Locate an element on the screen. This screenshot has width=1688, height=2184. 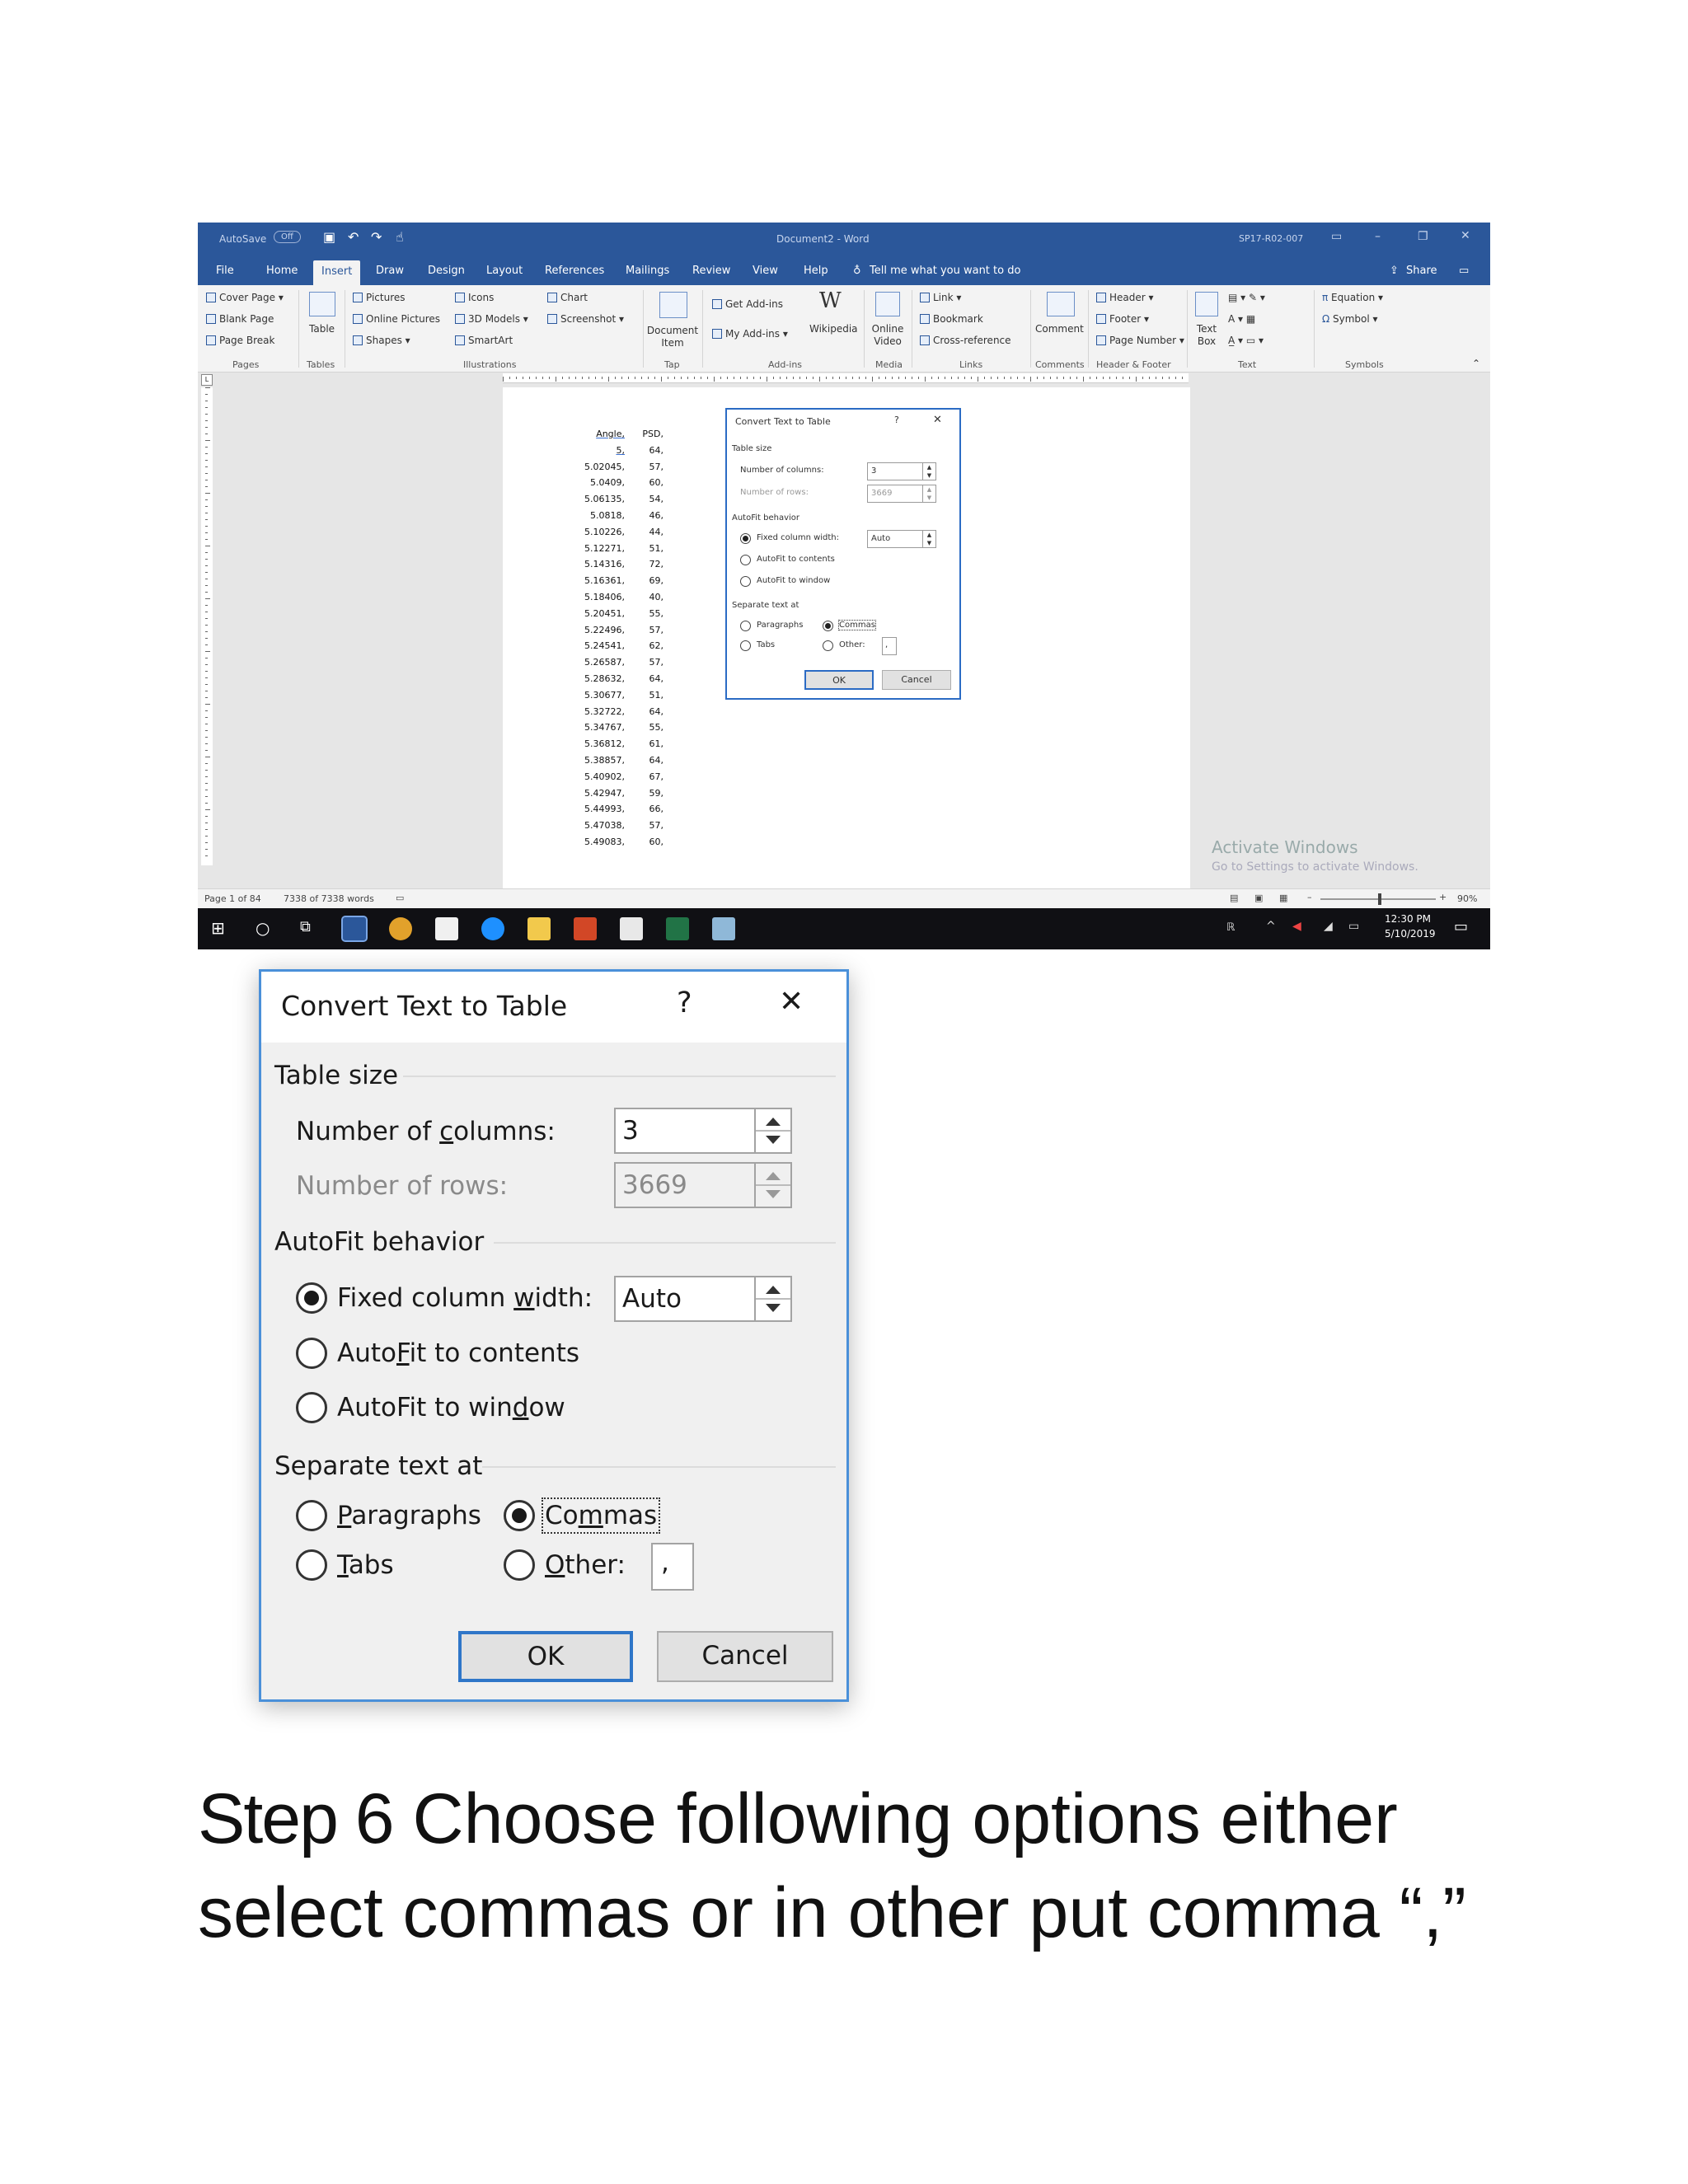
mini-paragraphs-radio is located at coordinates (745, 626).